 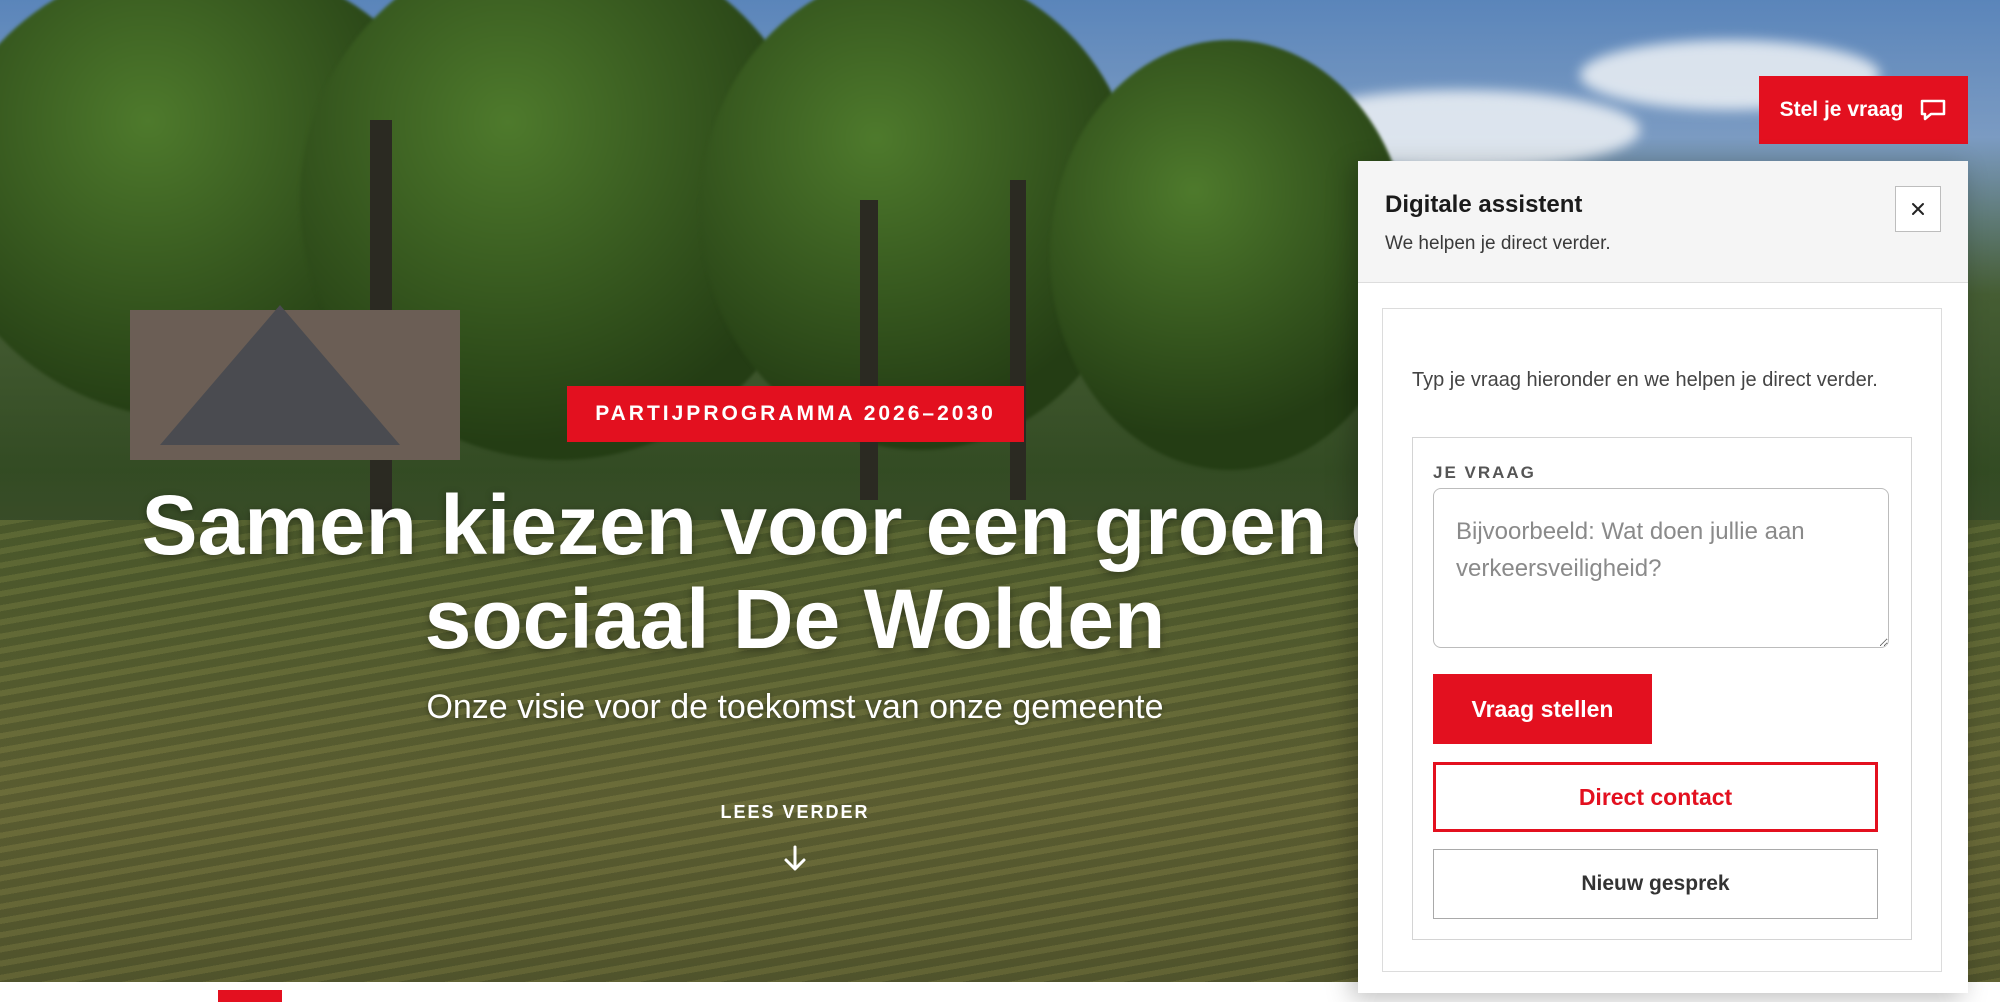 I want to click on arrow-down-icon, so click(x=795, y=859).